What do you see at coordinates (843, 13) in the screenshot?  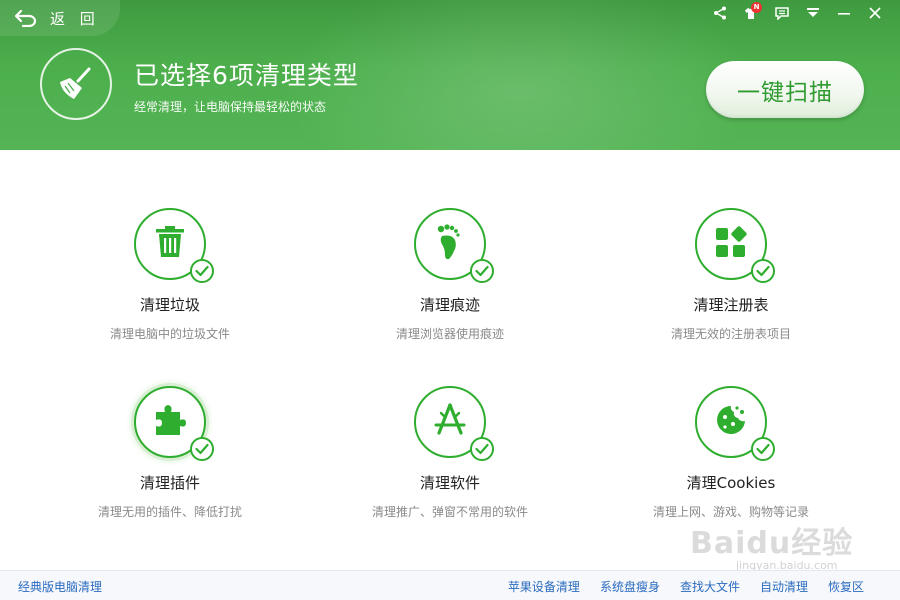 I see `minimize-icon` at bounding box center [843, 13].